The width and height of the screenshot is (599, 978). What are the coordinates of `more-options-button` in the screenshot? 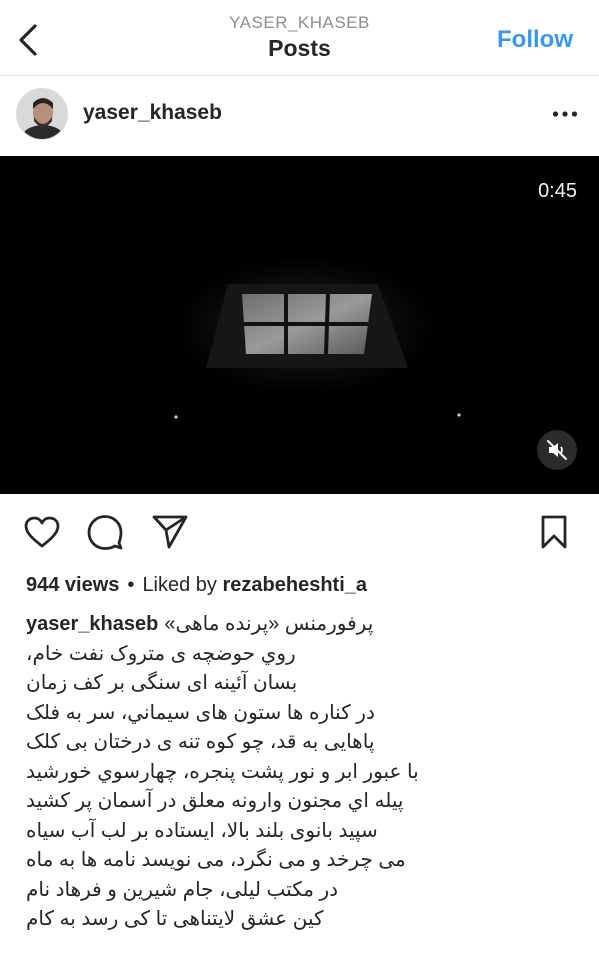 It's located at (565, 114).